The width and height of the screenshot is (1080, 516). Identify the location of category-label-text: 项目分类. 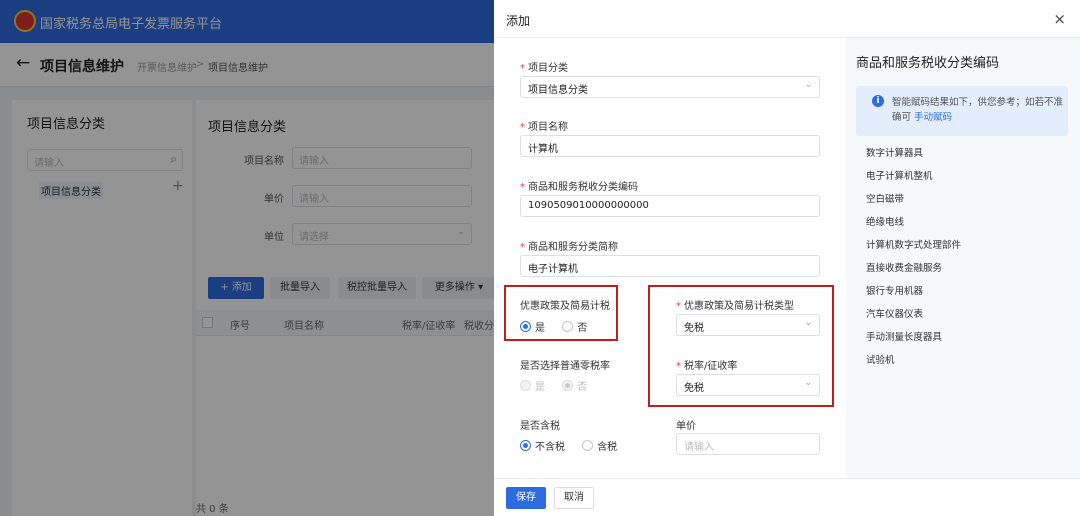
(548, 68).